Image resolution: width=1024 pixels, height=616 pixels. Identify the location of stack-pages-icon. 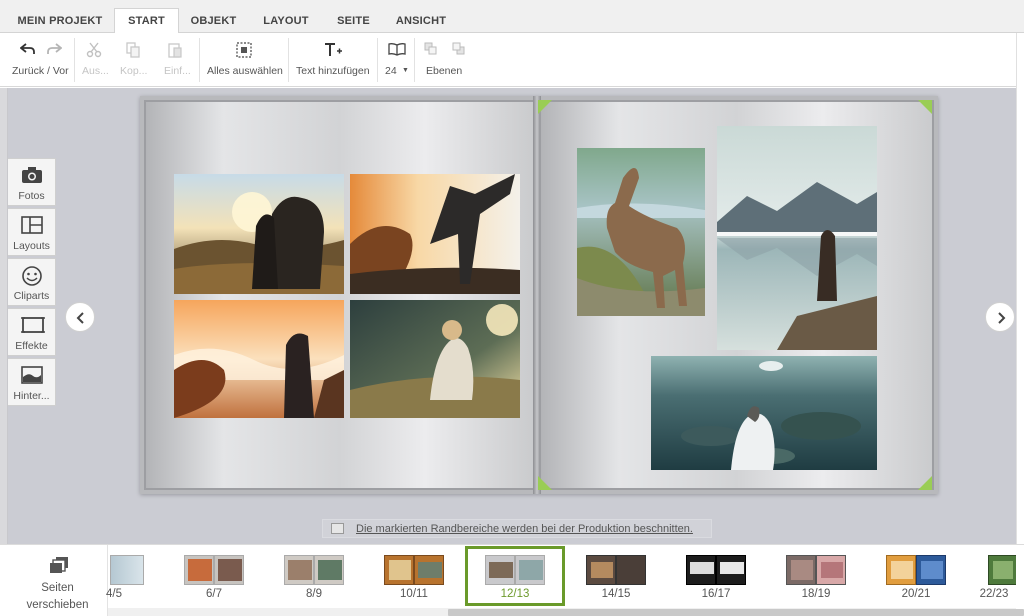
(59, 565).